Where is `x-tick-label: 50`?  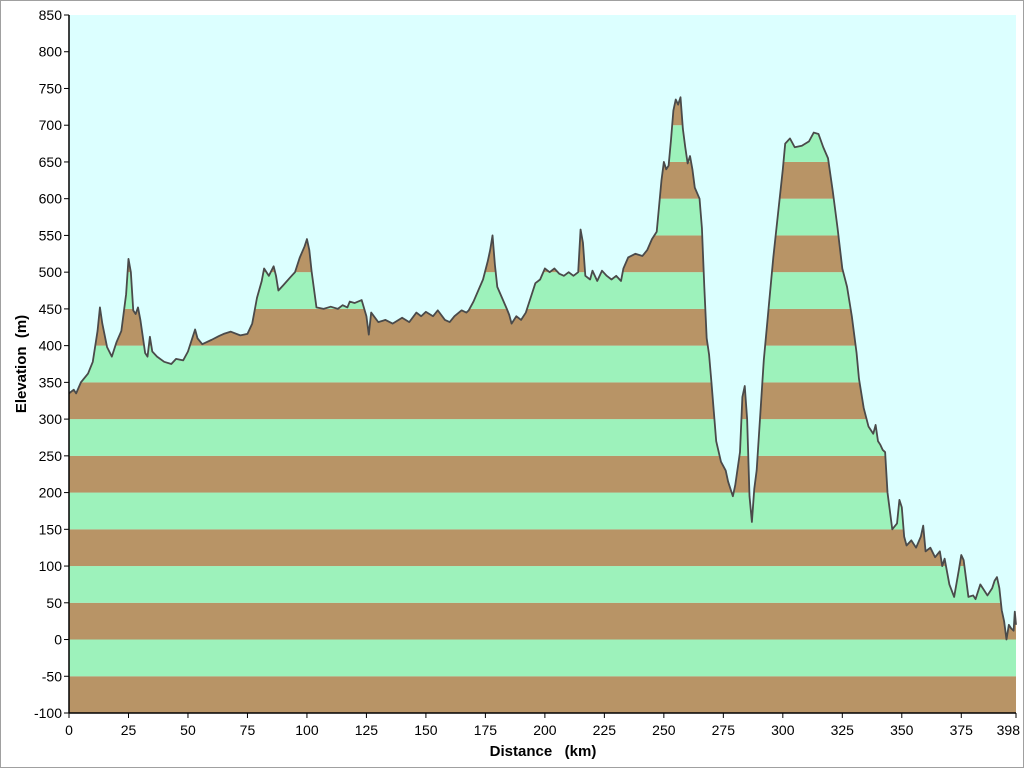 x-tick-label: 50 is located at coordinates (188, 730).